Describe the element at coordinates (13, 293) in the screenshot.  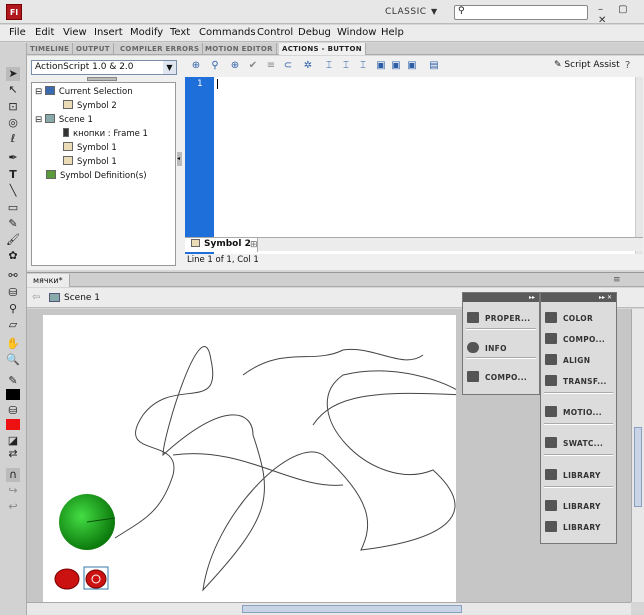
I see `paint-bucket-icon: ⛁` at that location.